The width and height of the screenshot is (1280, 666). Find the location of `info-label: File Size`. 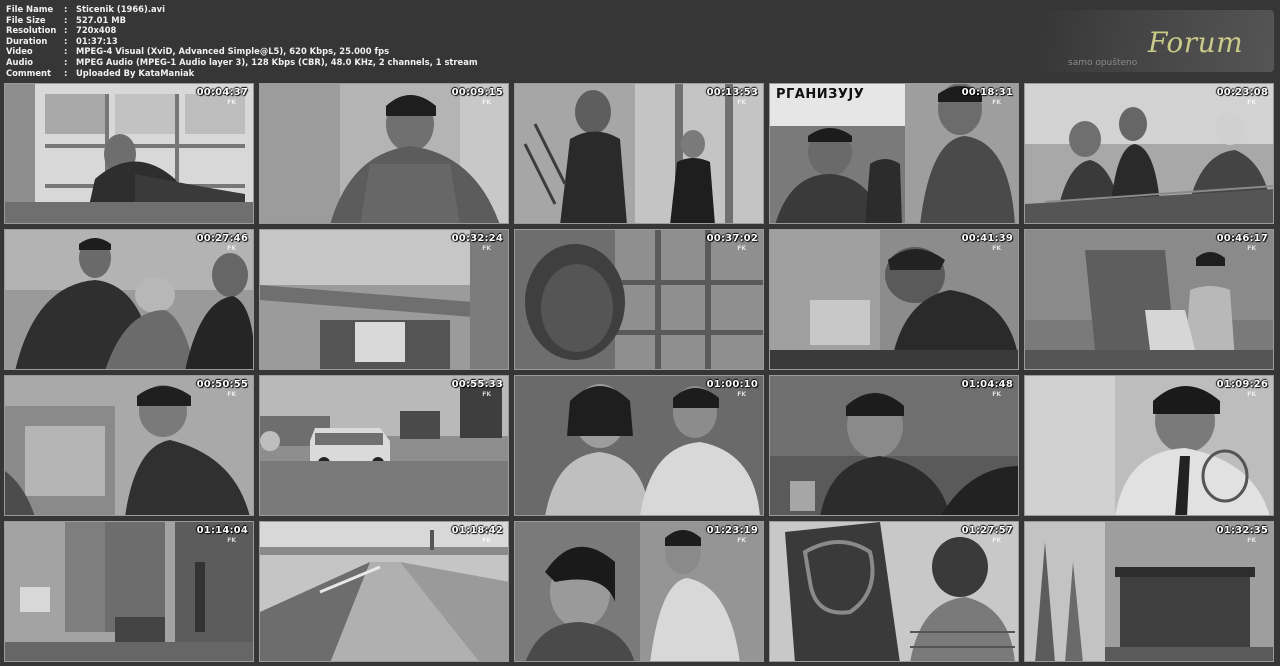

info-label: File Size is located at coordinates (26, 19).